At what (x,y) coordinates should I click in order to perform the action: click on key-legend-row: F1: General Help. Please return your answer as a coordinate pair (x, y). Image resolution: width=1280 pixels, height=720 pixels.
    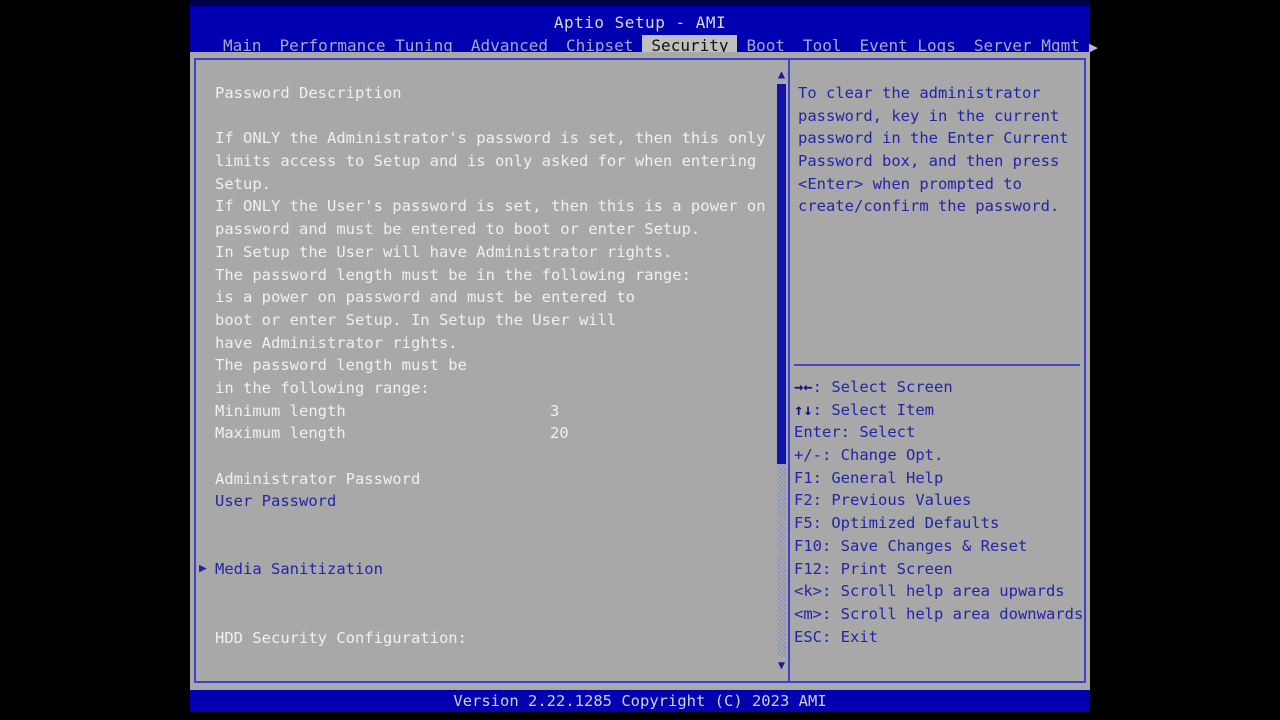
    Looking at the image, I should click on (939, 478).